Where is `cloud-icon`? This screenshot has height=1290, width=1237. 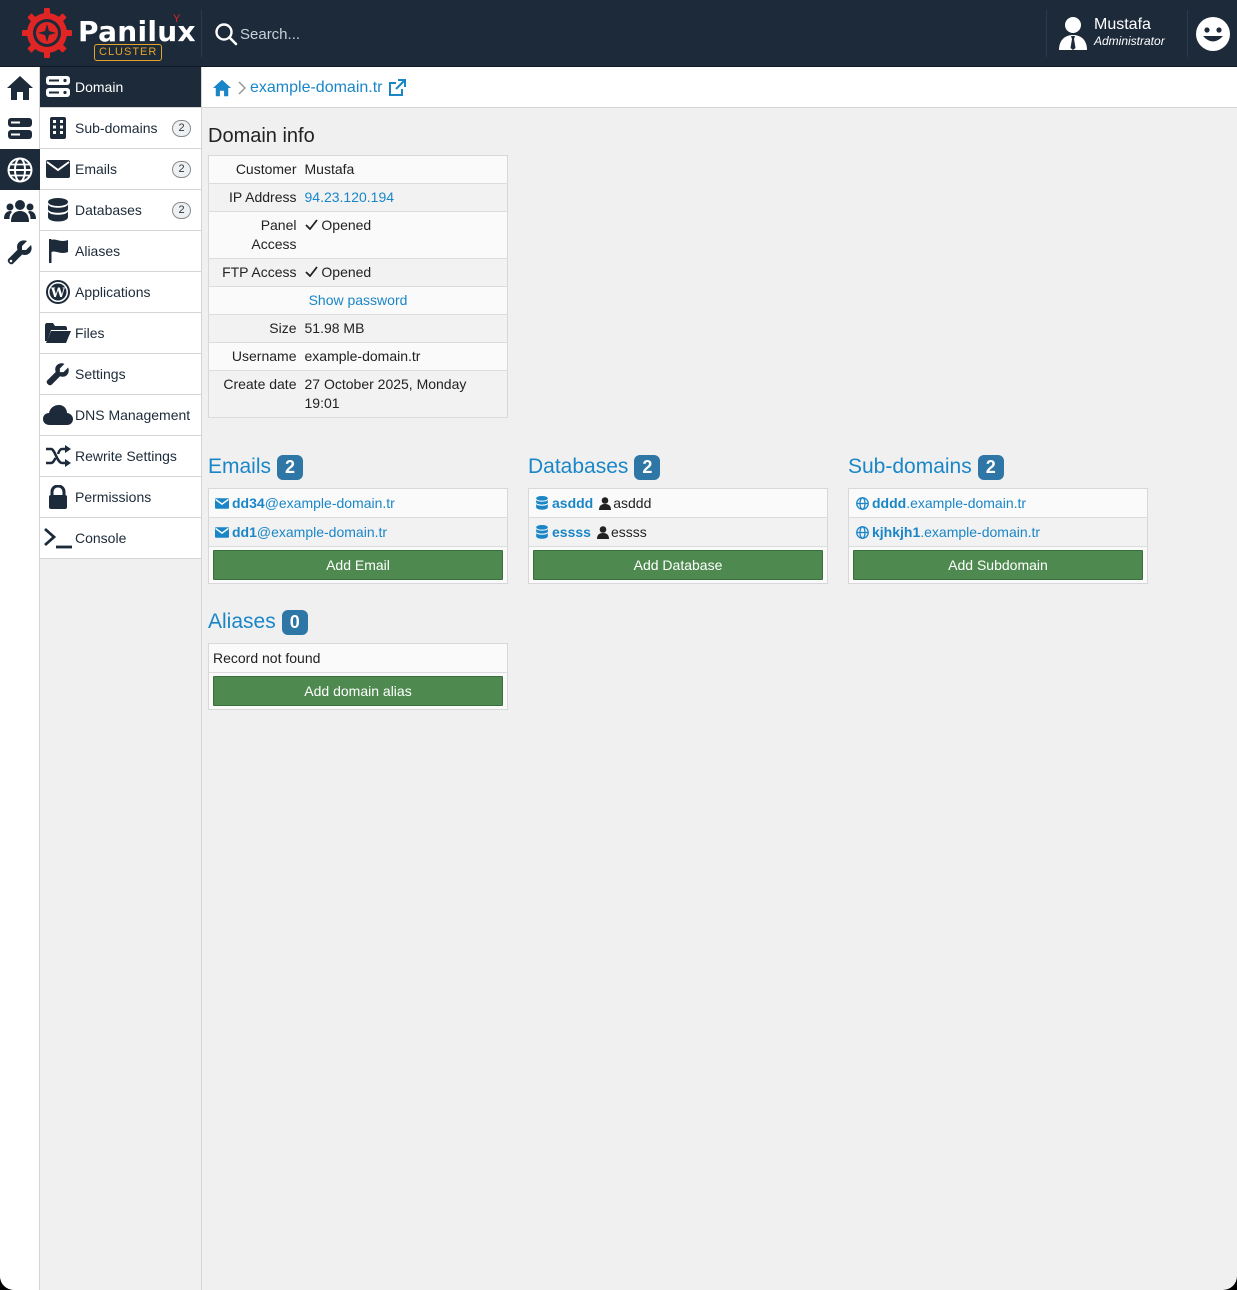 cloud-icon is located at coordinates (57, 415).